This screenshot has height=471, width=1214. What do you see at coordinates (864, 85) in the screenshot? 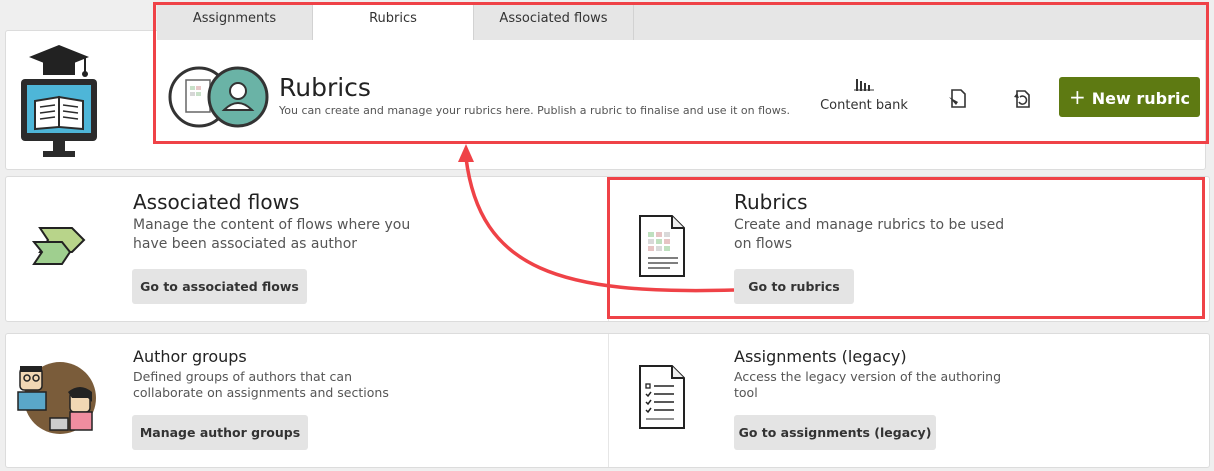
I see `bar-chart-icon` at bounding box center [864, 85].